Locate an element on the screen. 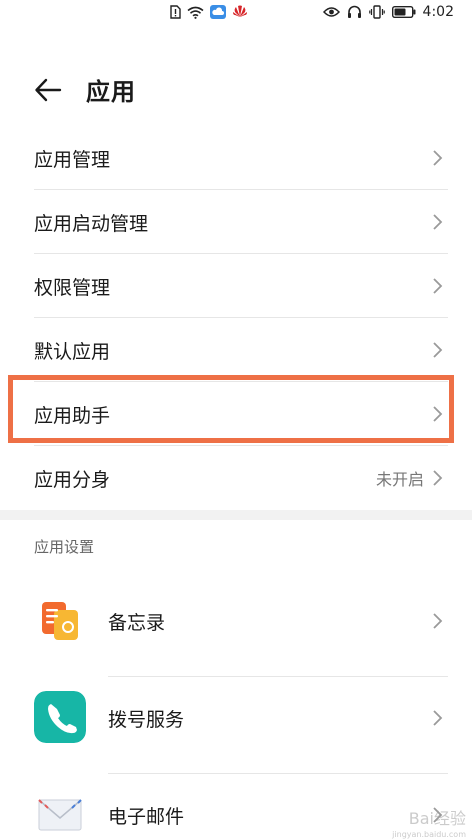 Image resolution: width=472 pixels, height=839 pixels. watermark: Bai经验 is located at coordinates (437, 818).